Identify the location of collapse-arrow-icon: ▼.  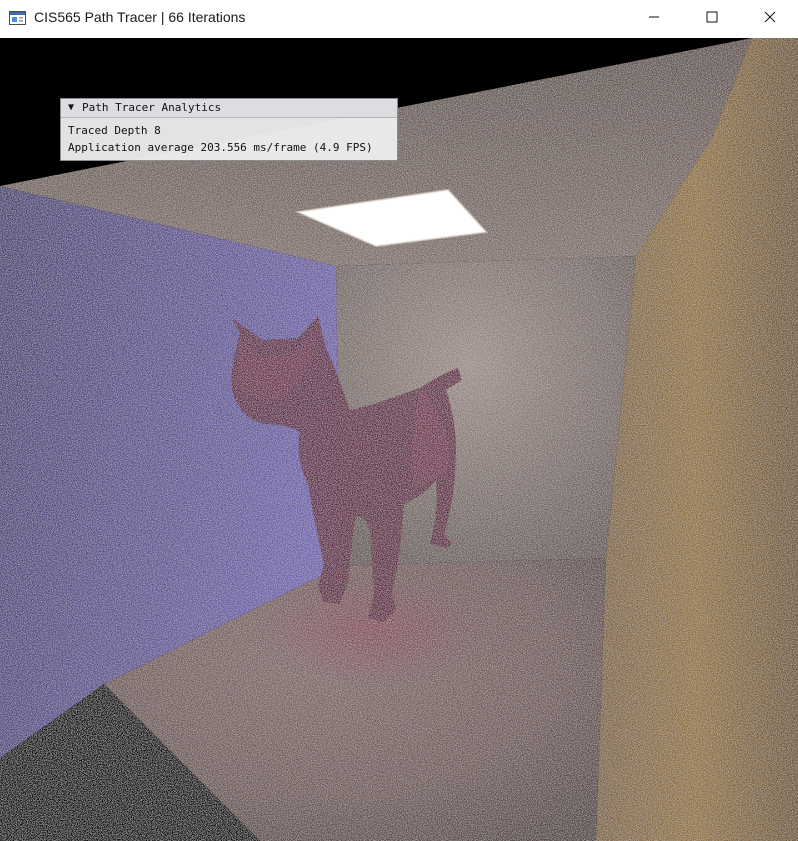
(71, 108).